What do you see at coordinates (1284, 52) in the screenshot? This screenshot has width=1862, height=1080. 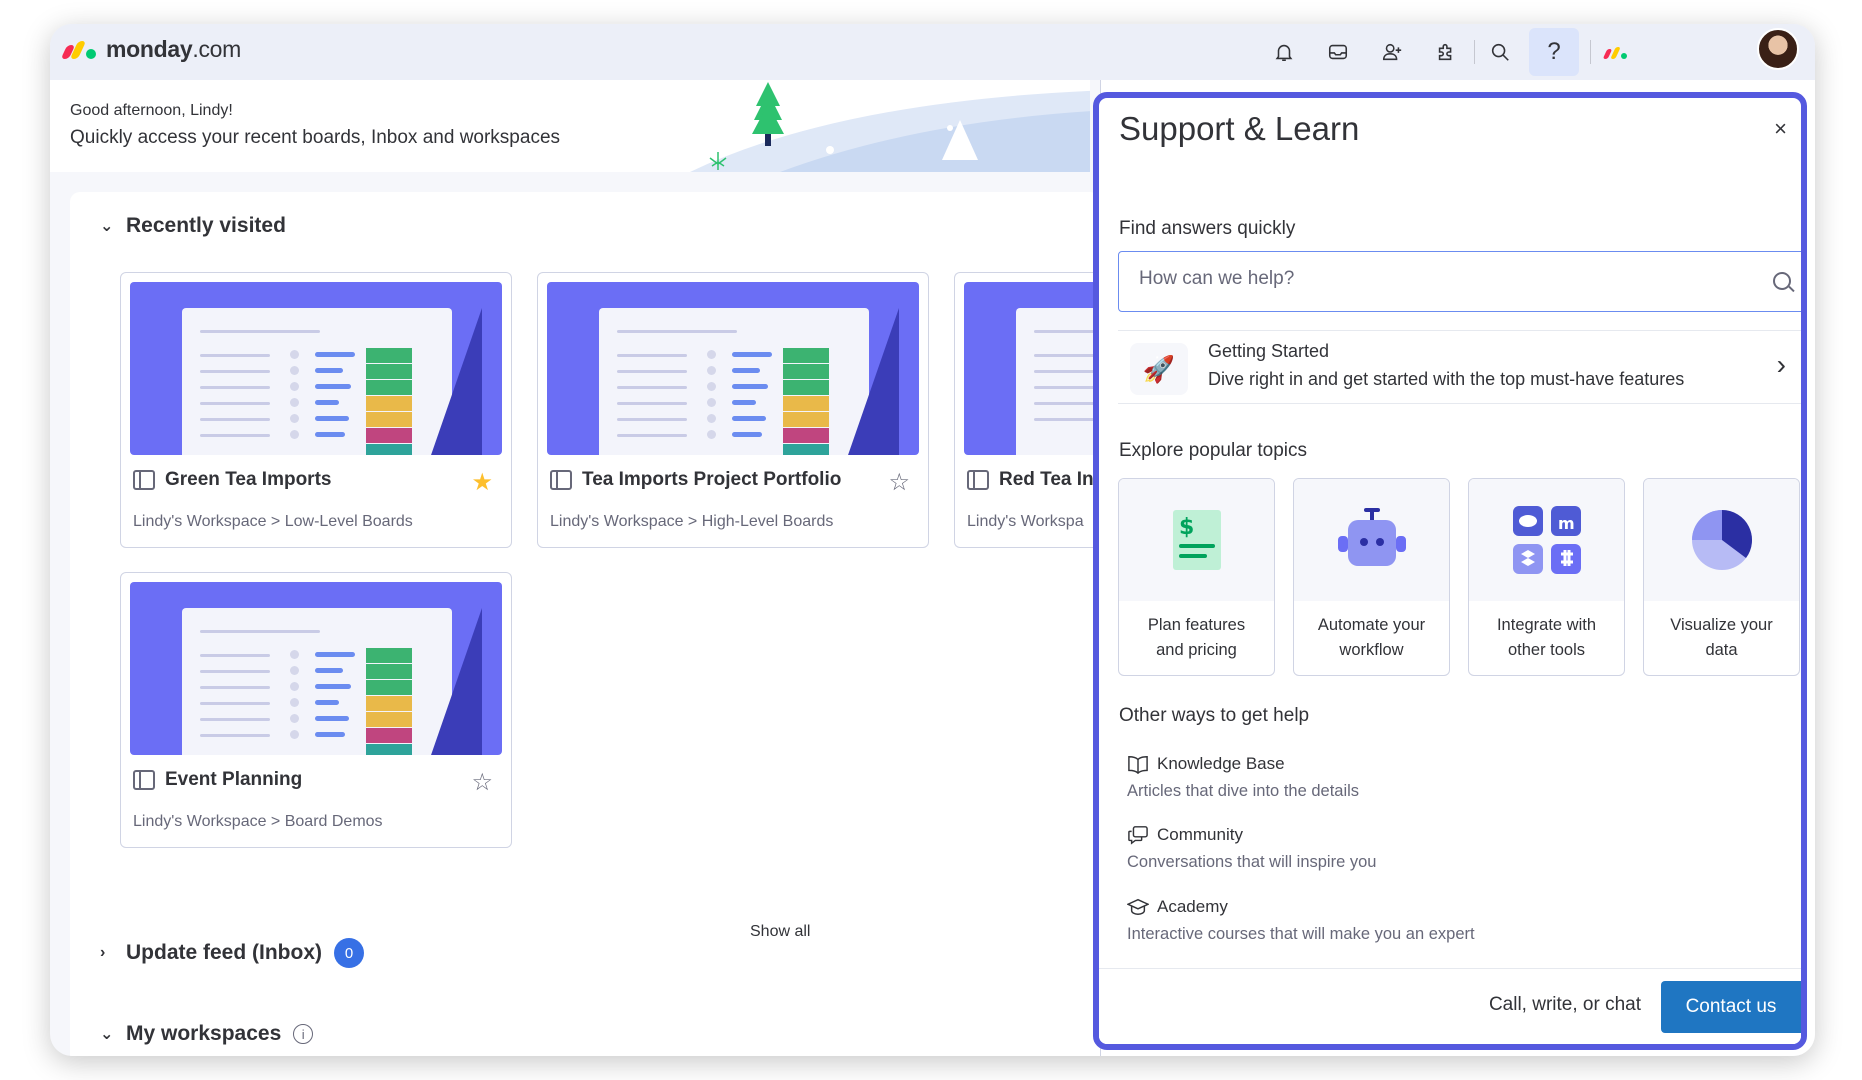 I see `bell-icon` at bounding box center [1284, 52].